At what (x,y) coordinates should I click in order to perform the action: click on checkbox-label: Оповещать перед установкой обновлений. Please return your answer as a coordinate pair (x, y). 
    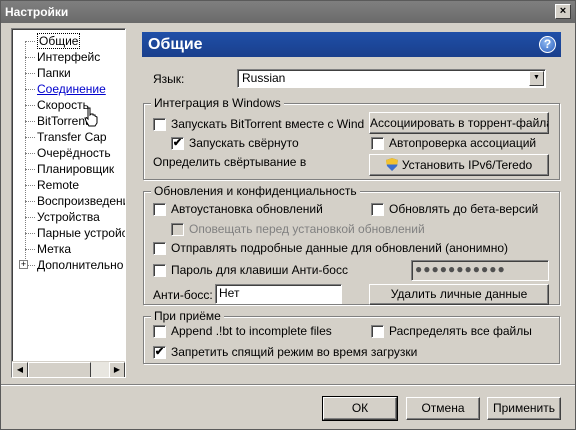
    Looking at the image, I should click on (307, 229).